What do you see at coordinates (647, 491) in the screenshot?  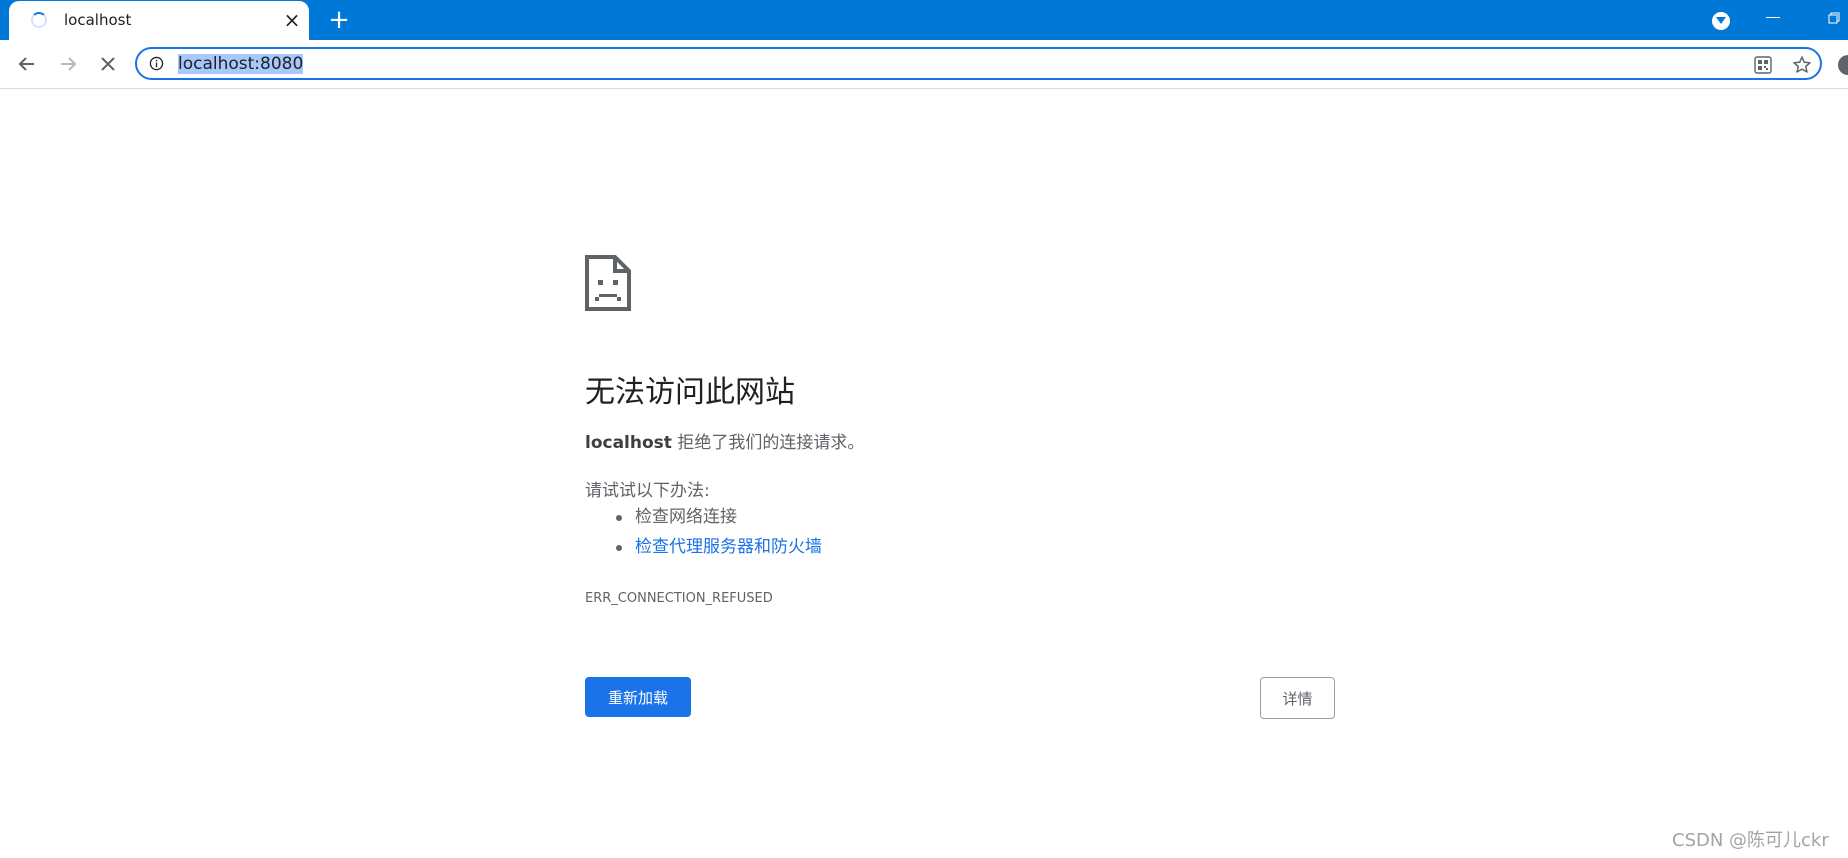 I see `suggestions-intro: 请试试以下办法:` at bounding box center [647, 491].